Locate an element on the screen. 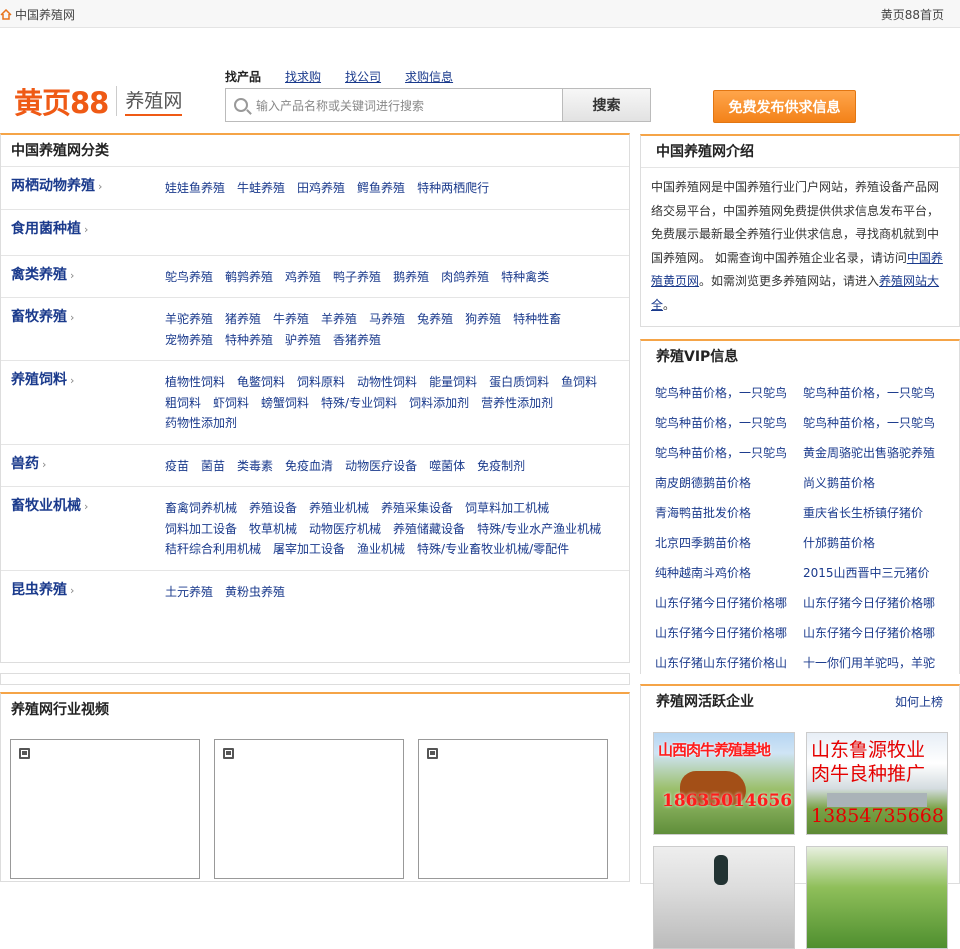 The width and height of the screenshot is (960, 949). subcategory-link: 动物医疗机械 is located at coordinates (345, 529).